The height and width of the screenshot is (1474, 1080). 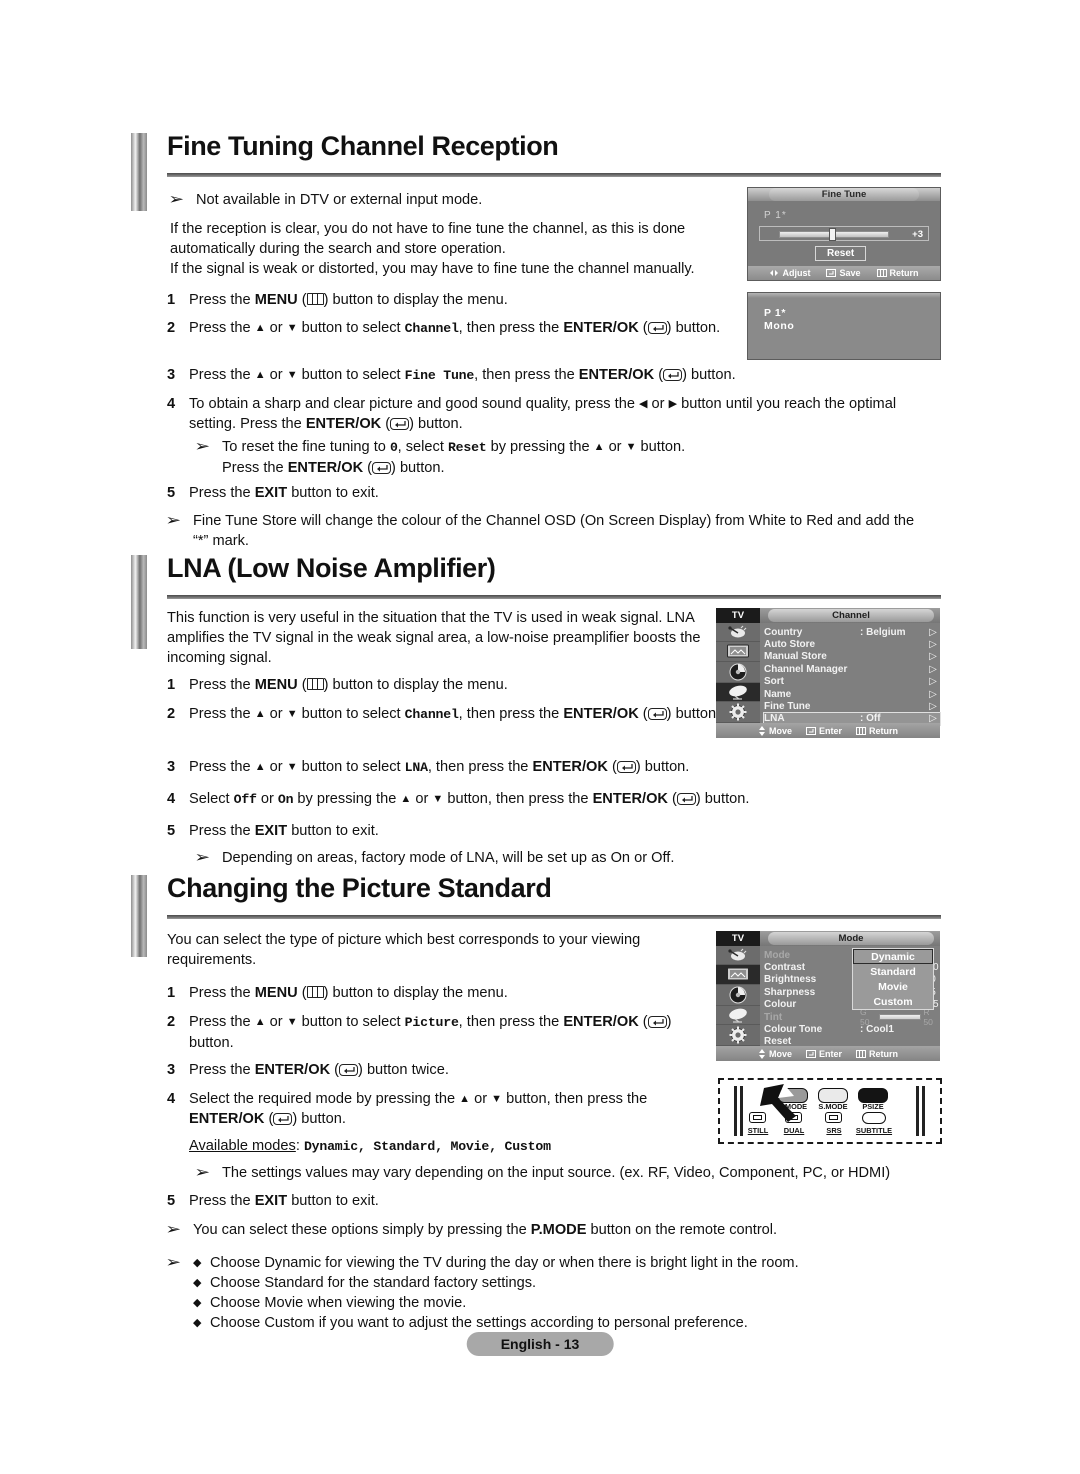 What do you see at coordinates (852, 1017) in the screenshot?
I see `menu-row-tint: Tint G 50 R 50` at bounding box center [852, 1017].